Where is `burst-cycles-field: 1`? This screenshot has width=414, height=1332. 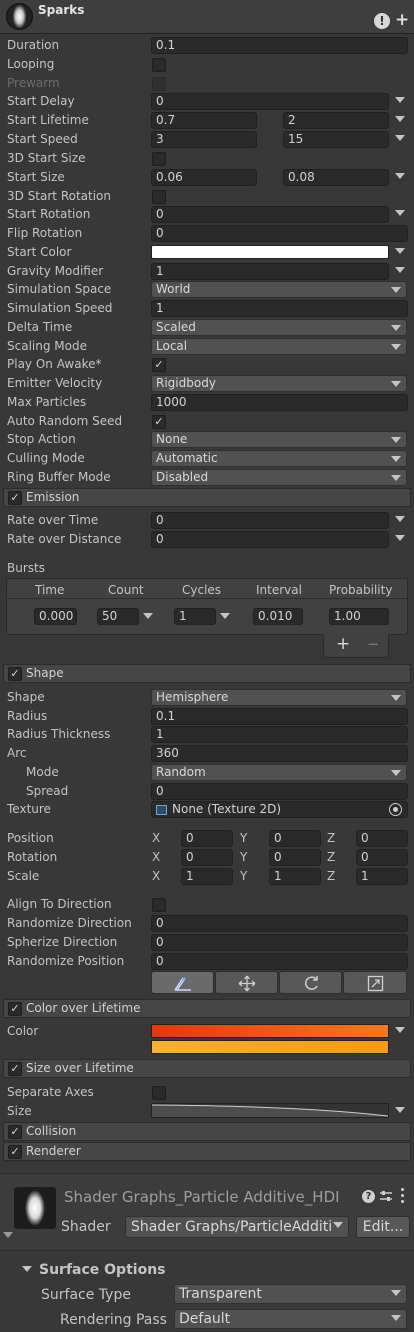
burst-cycles-field: 1 is located at coordinates (195, 616).